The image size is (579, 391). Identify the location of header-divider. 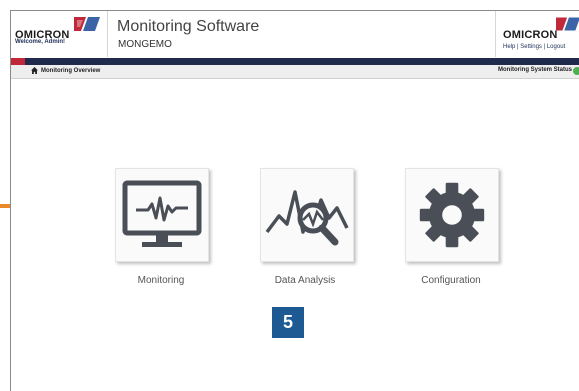
(107, 34).